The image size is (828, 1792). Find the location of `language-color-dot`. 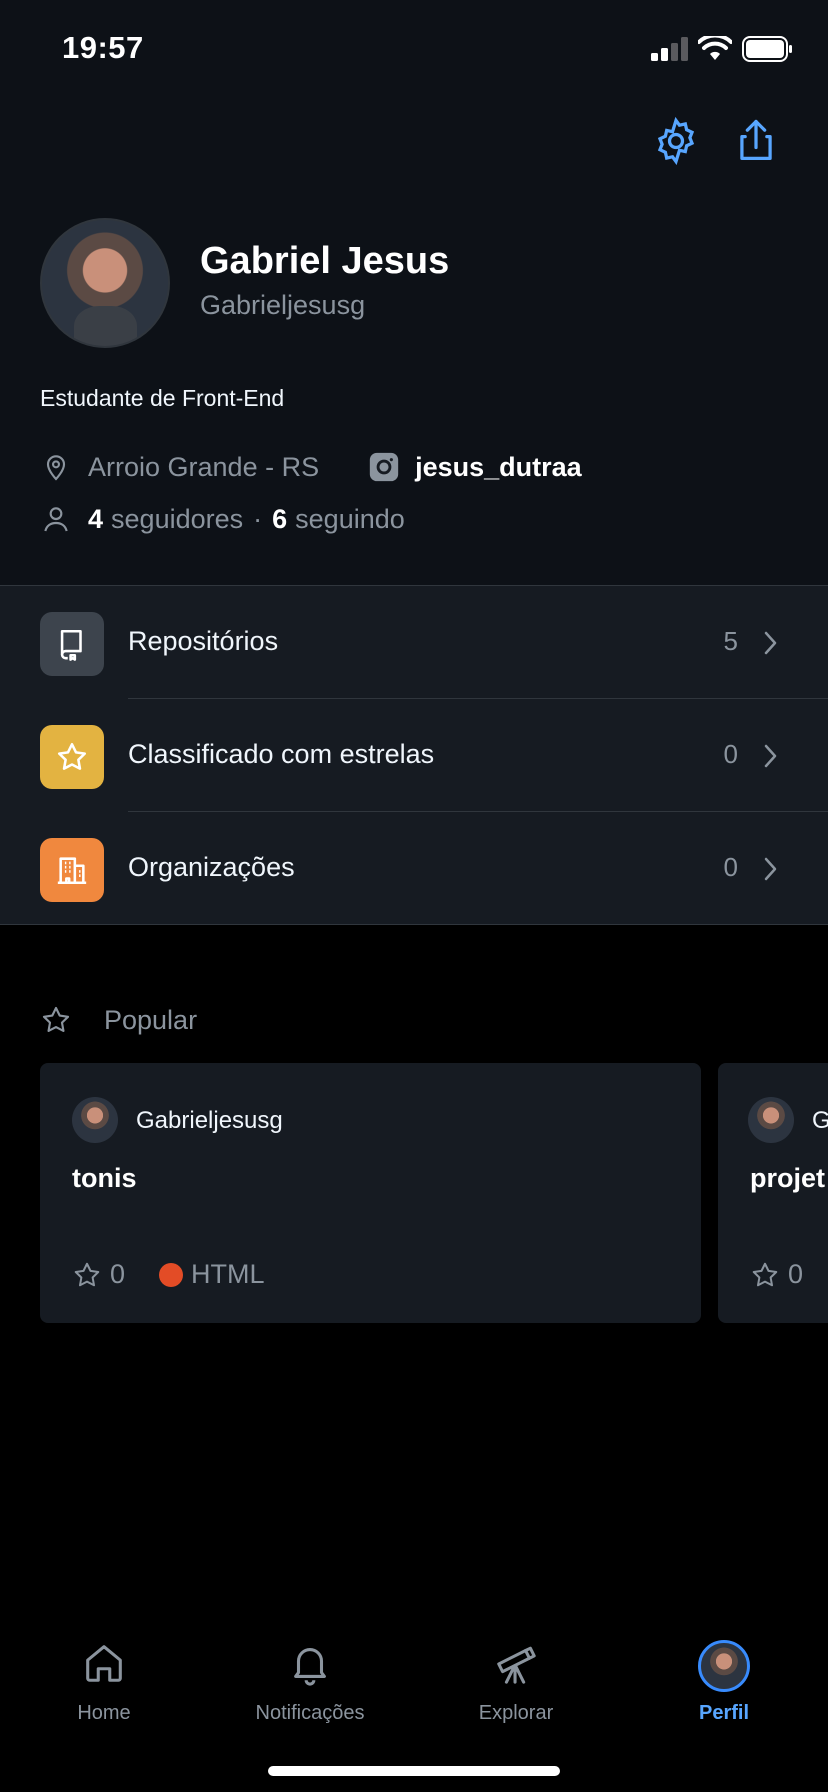

language-color-dot is located at coordinates (171, 1274).